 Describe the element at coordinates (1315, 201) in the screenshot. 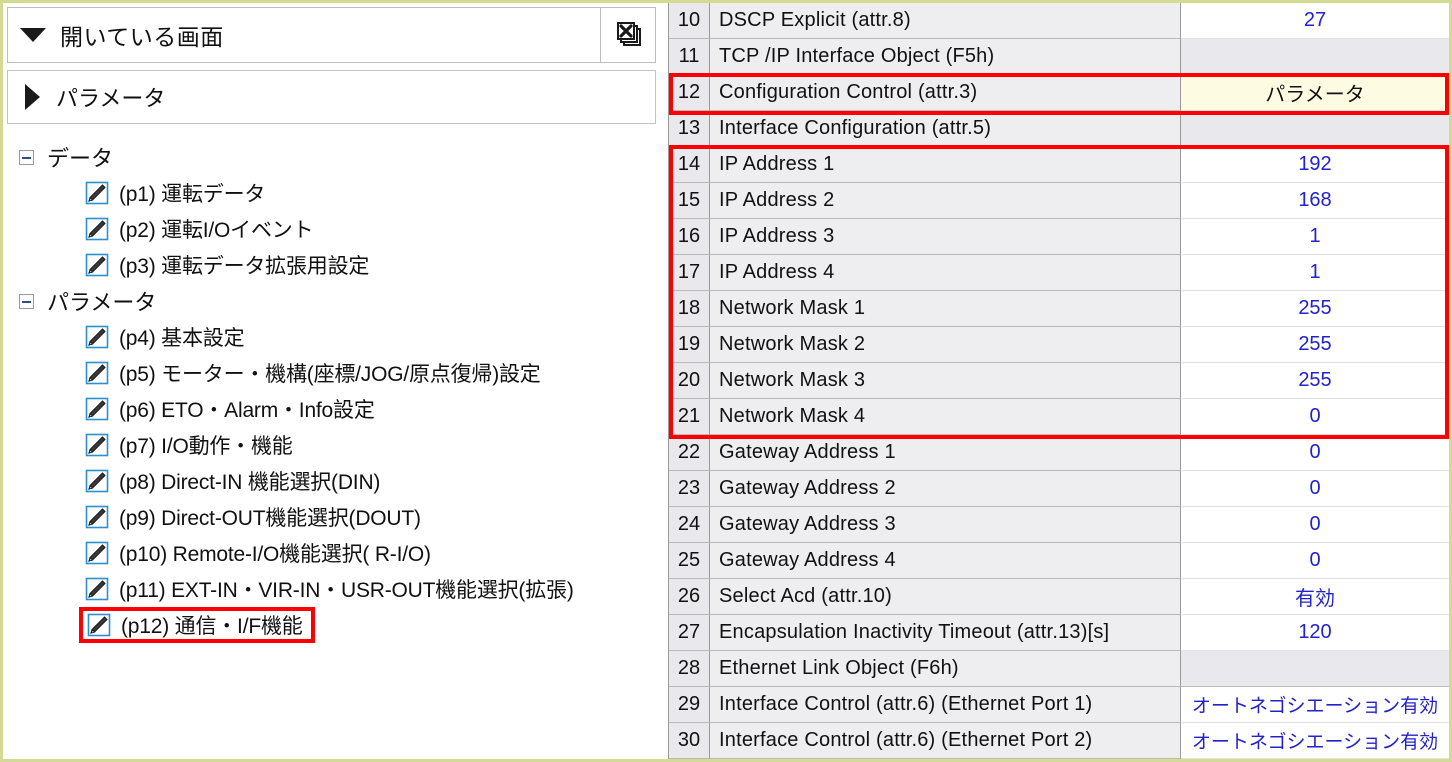

I see `row-value: 168` at that location.